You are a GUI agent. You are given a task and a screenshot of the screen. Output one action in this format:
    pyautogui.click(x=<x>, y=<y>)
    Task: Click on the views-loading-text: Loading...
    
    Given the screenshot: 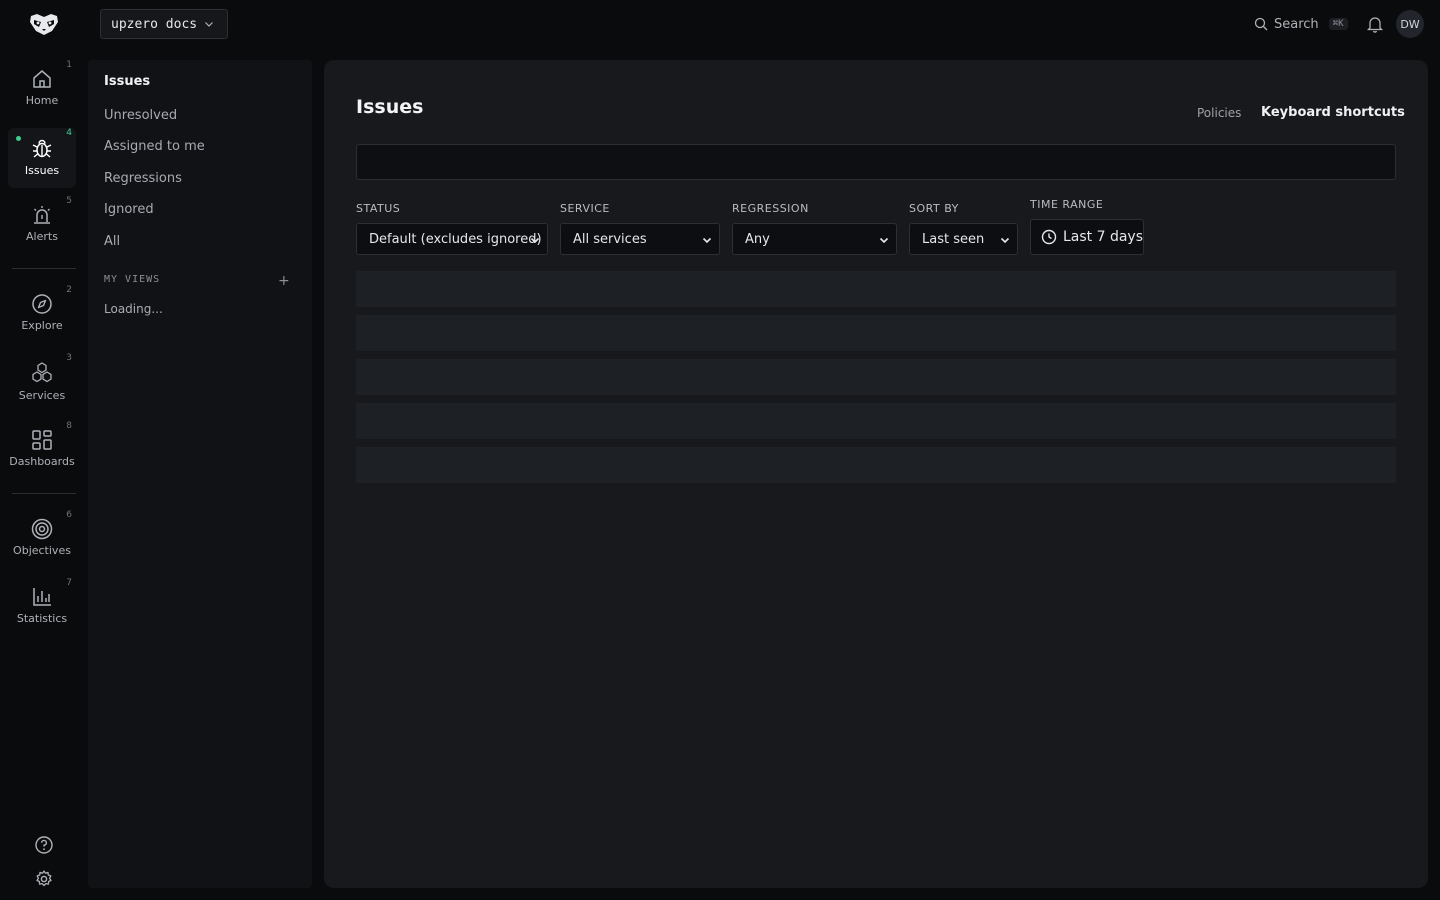 What is the action you would take?
    pyautogui.click(x=133, y=309)
    